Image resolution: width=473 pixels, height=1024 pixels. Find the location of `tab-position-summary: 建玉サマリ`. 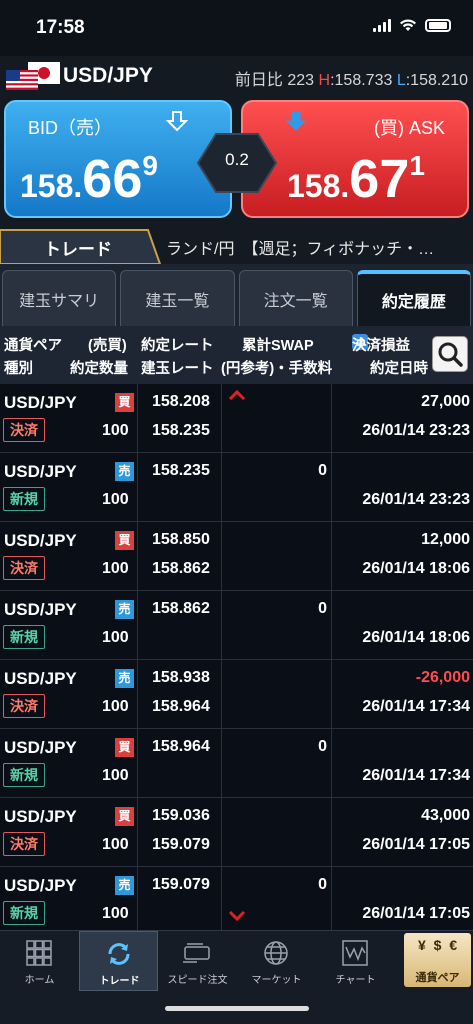

tab-position-summary: 建玉サマリ is located at coordinates (59, 298).